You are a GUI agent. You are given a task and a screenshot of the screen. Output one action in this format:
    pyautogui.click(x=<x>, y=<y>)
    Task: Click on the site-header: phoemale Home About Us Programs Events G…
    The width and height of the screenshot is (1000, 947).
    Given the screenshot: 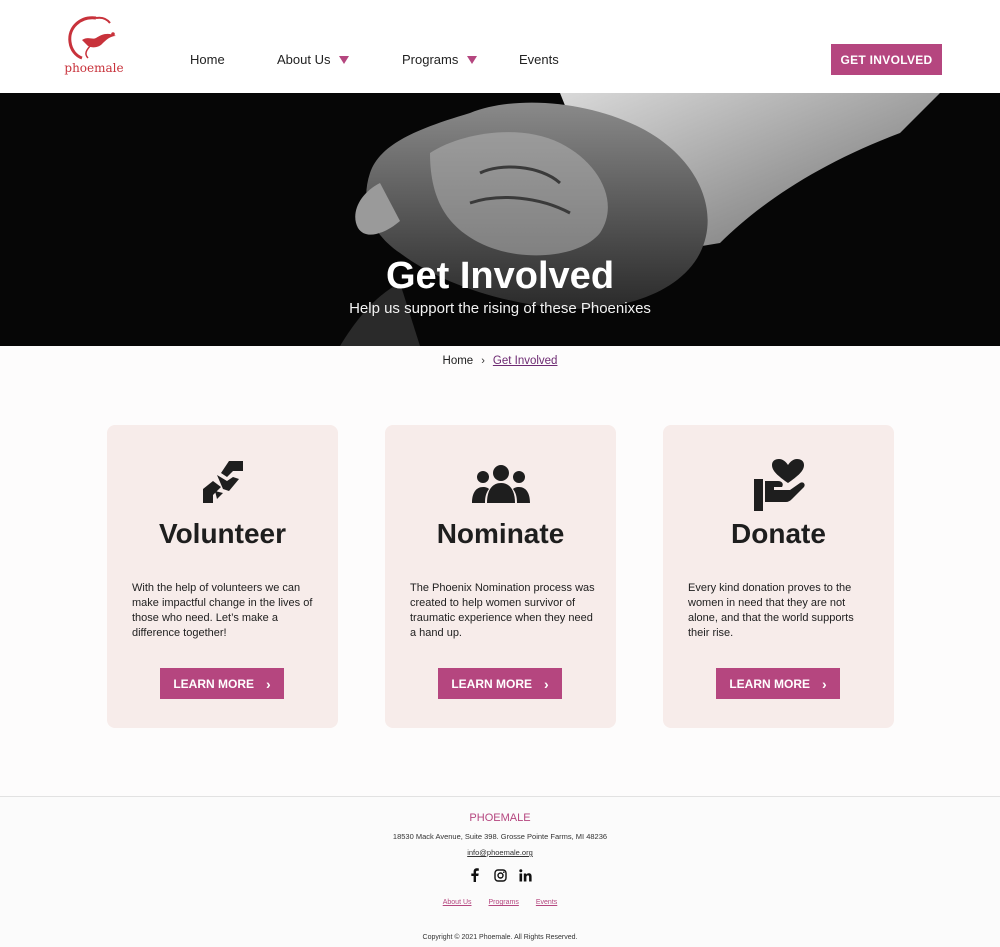 What is the action you would take?
    pyautogui.click(x=500, y=46)
    